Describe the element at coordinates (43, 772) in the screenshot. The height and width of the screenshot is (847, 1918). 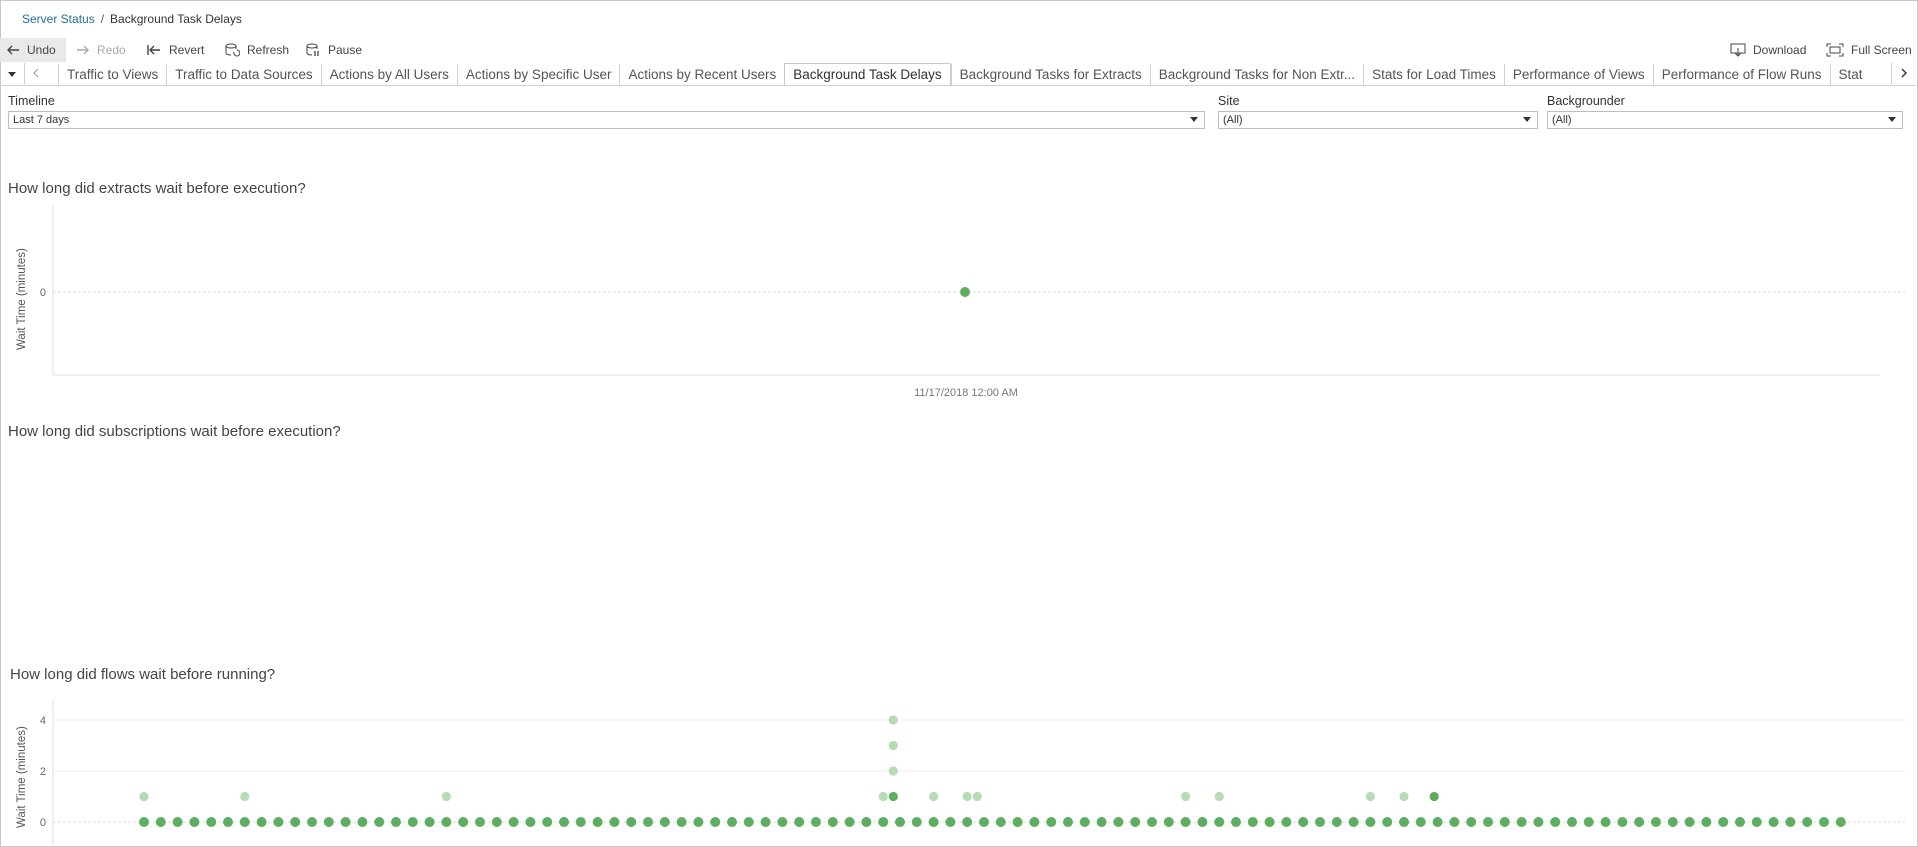
I see `flows-y-tick-1: 2` at that location.